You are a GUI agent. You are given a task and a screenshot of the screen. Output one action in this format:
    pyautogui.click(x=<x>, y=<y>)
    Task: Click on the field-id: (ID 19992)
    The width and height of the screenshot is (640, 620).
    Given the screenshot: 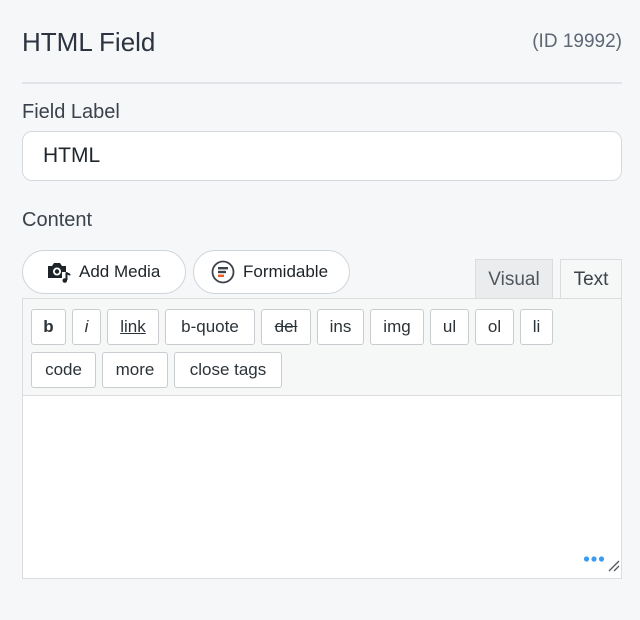 What is the action you would take?
    pyautogui.click(x=577, y=41)
    